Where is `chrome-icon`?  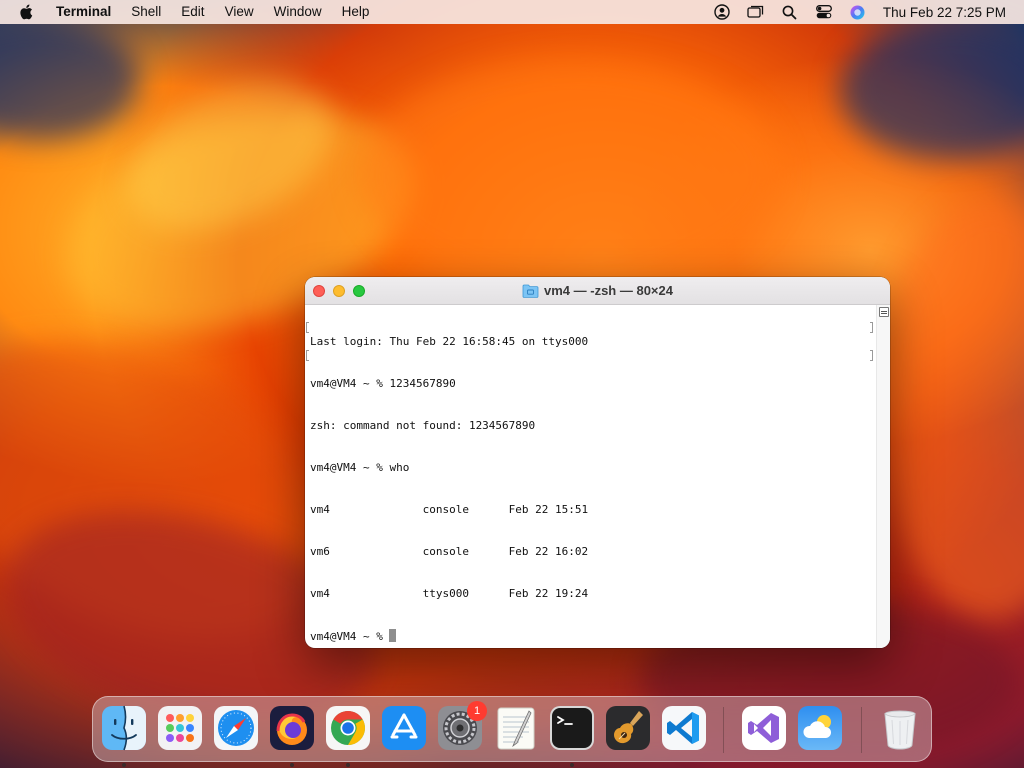 chrome-icon is located at coordinates (348, 728).